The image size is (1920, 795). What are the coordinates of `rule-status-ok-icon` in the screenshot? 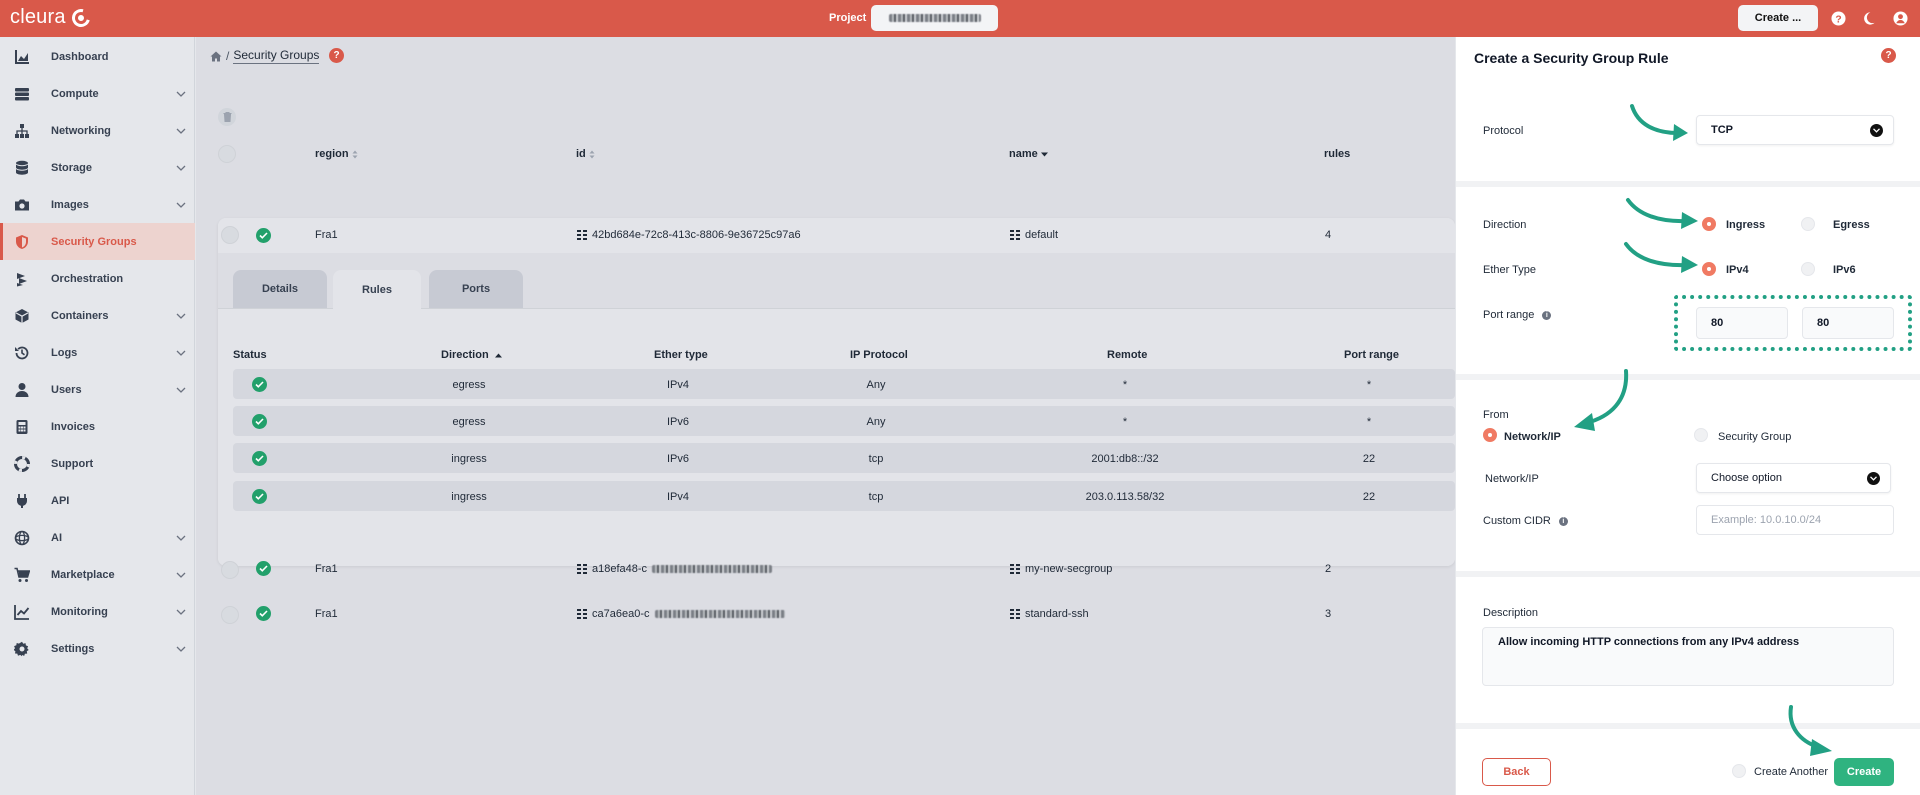 It's located at (259, 384).